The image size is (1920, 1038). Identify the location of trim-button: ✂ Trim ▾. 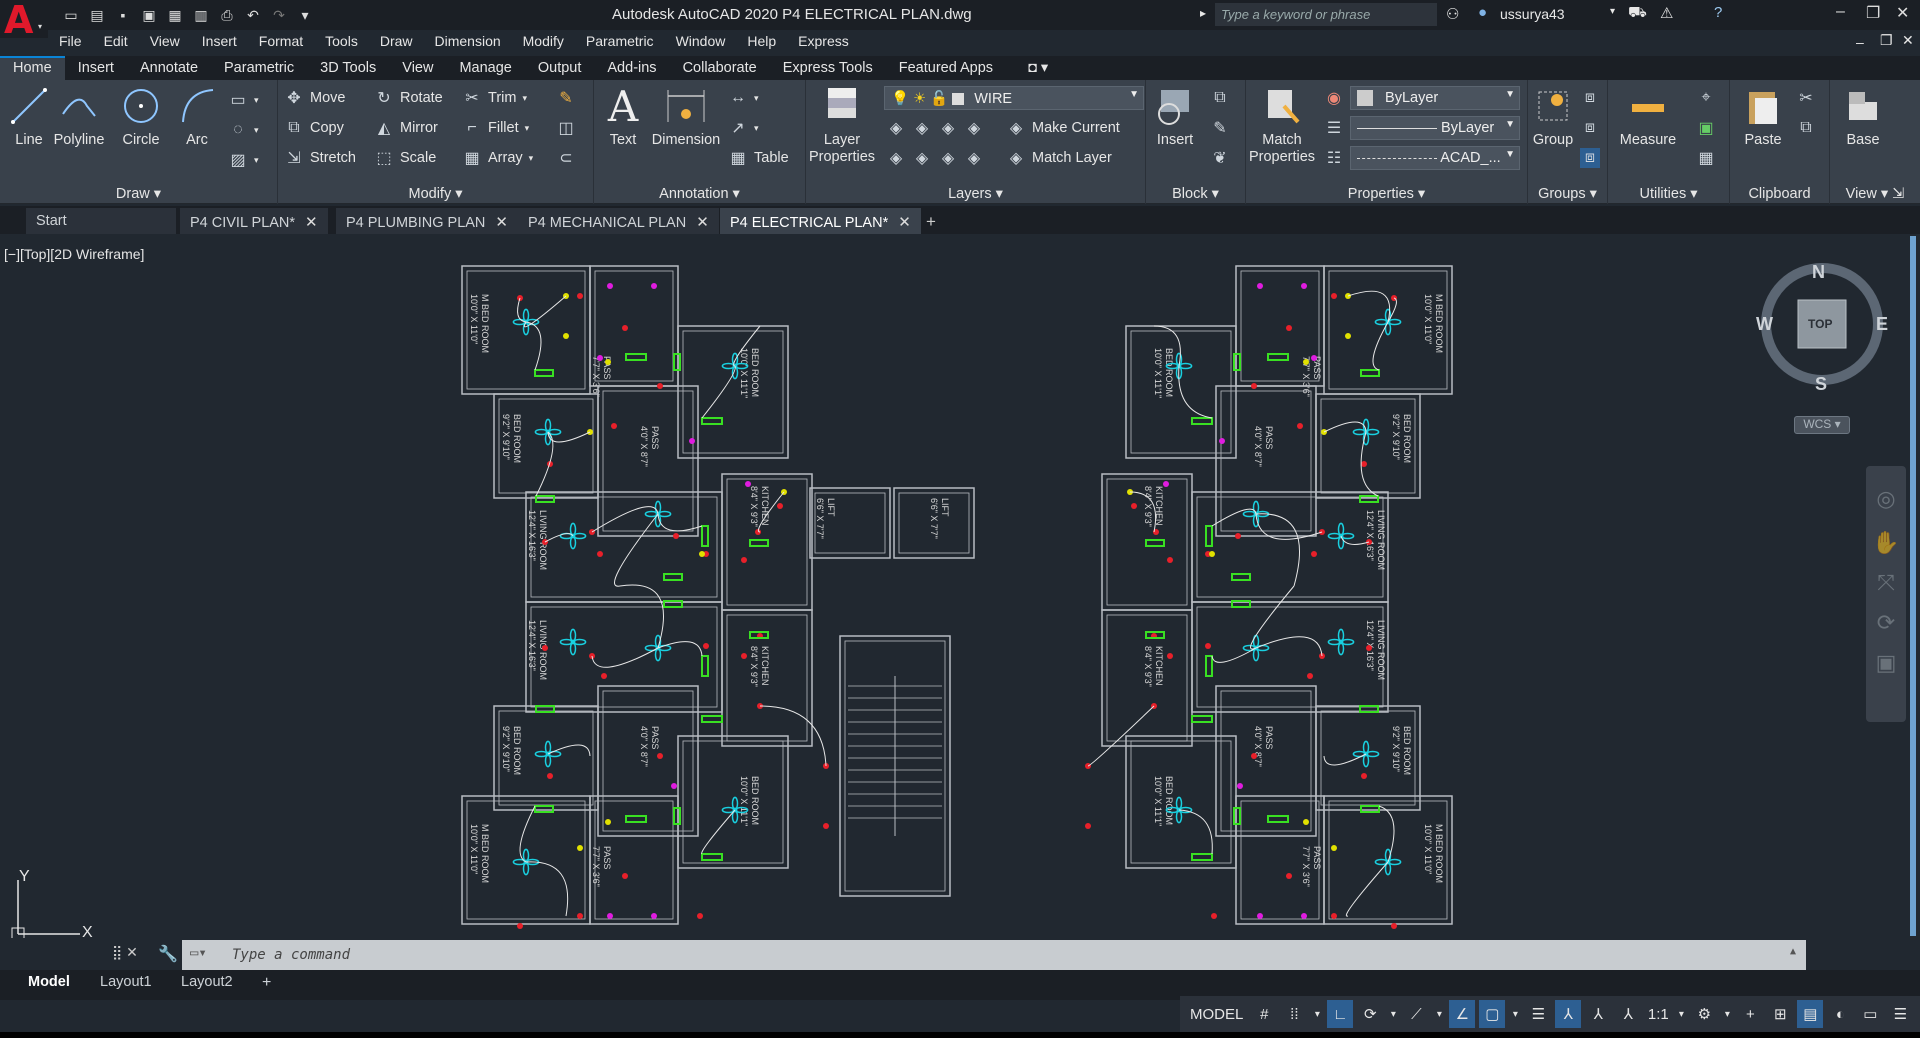
(494, 98).